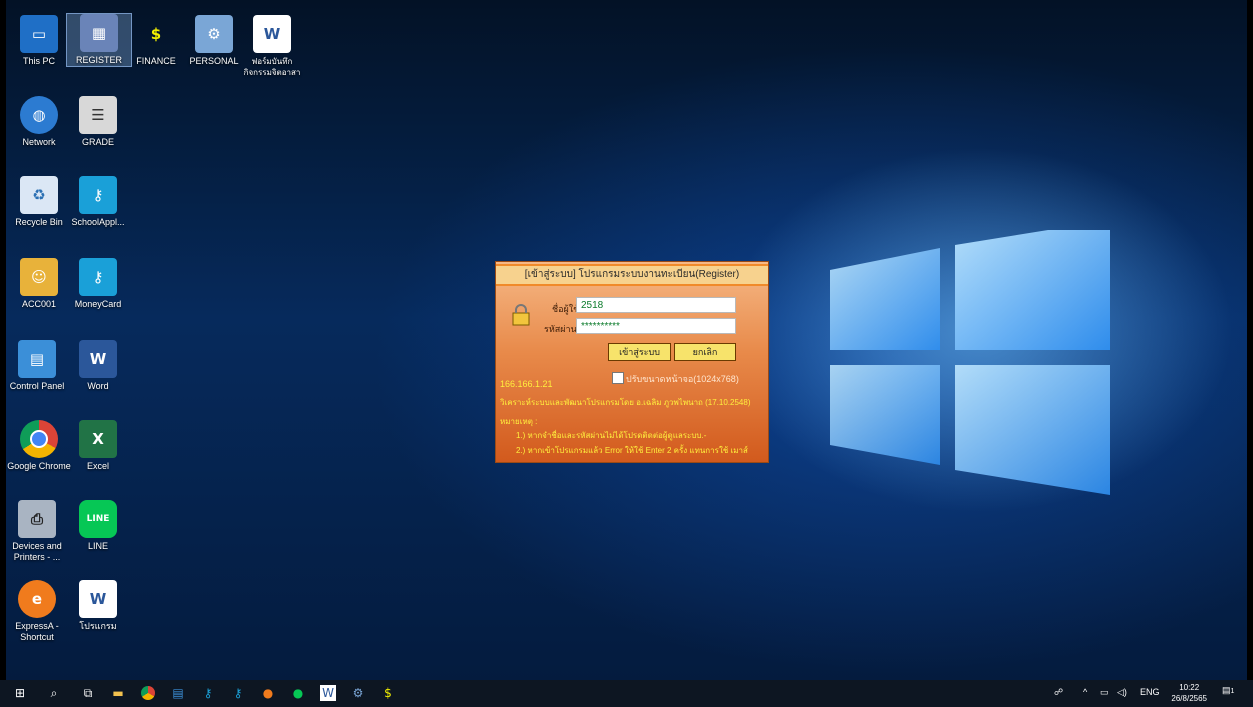 The height and width of the screenshot is (707, 1253). I want to click on desktop-icon-grade: ☰ GRADE, so click(98, 122).